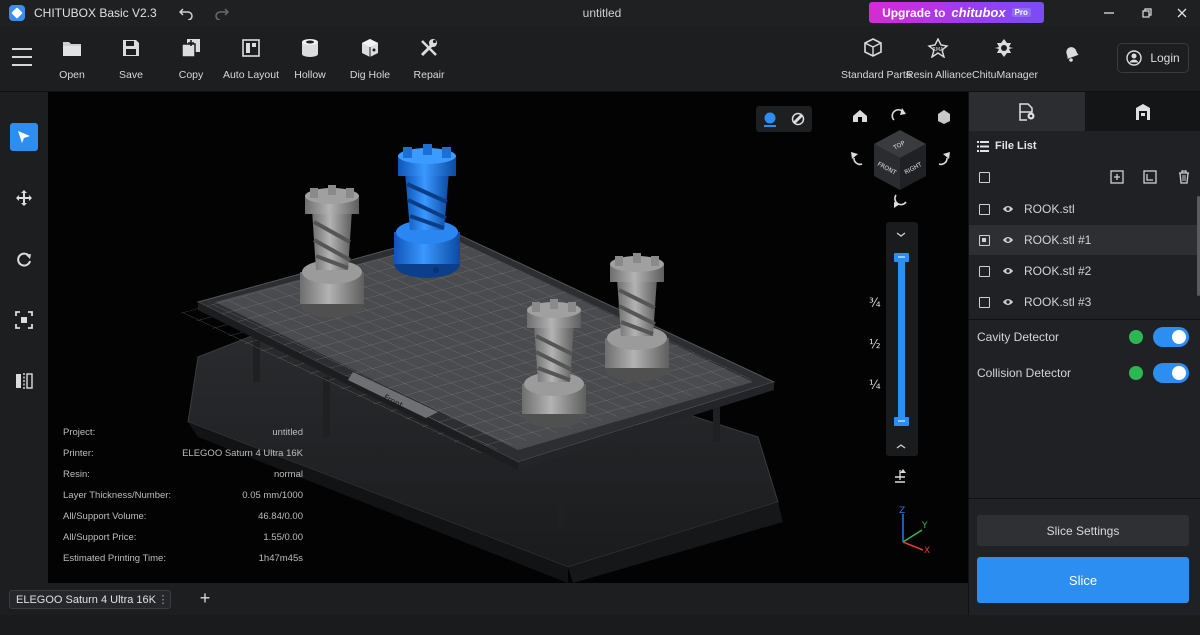 The width and height of the screenshot is (1200, 635). I want to click on tab-print-settings, so click(1142, 111).